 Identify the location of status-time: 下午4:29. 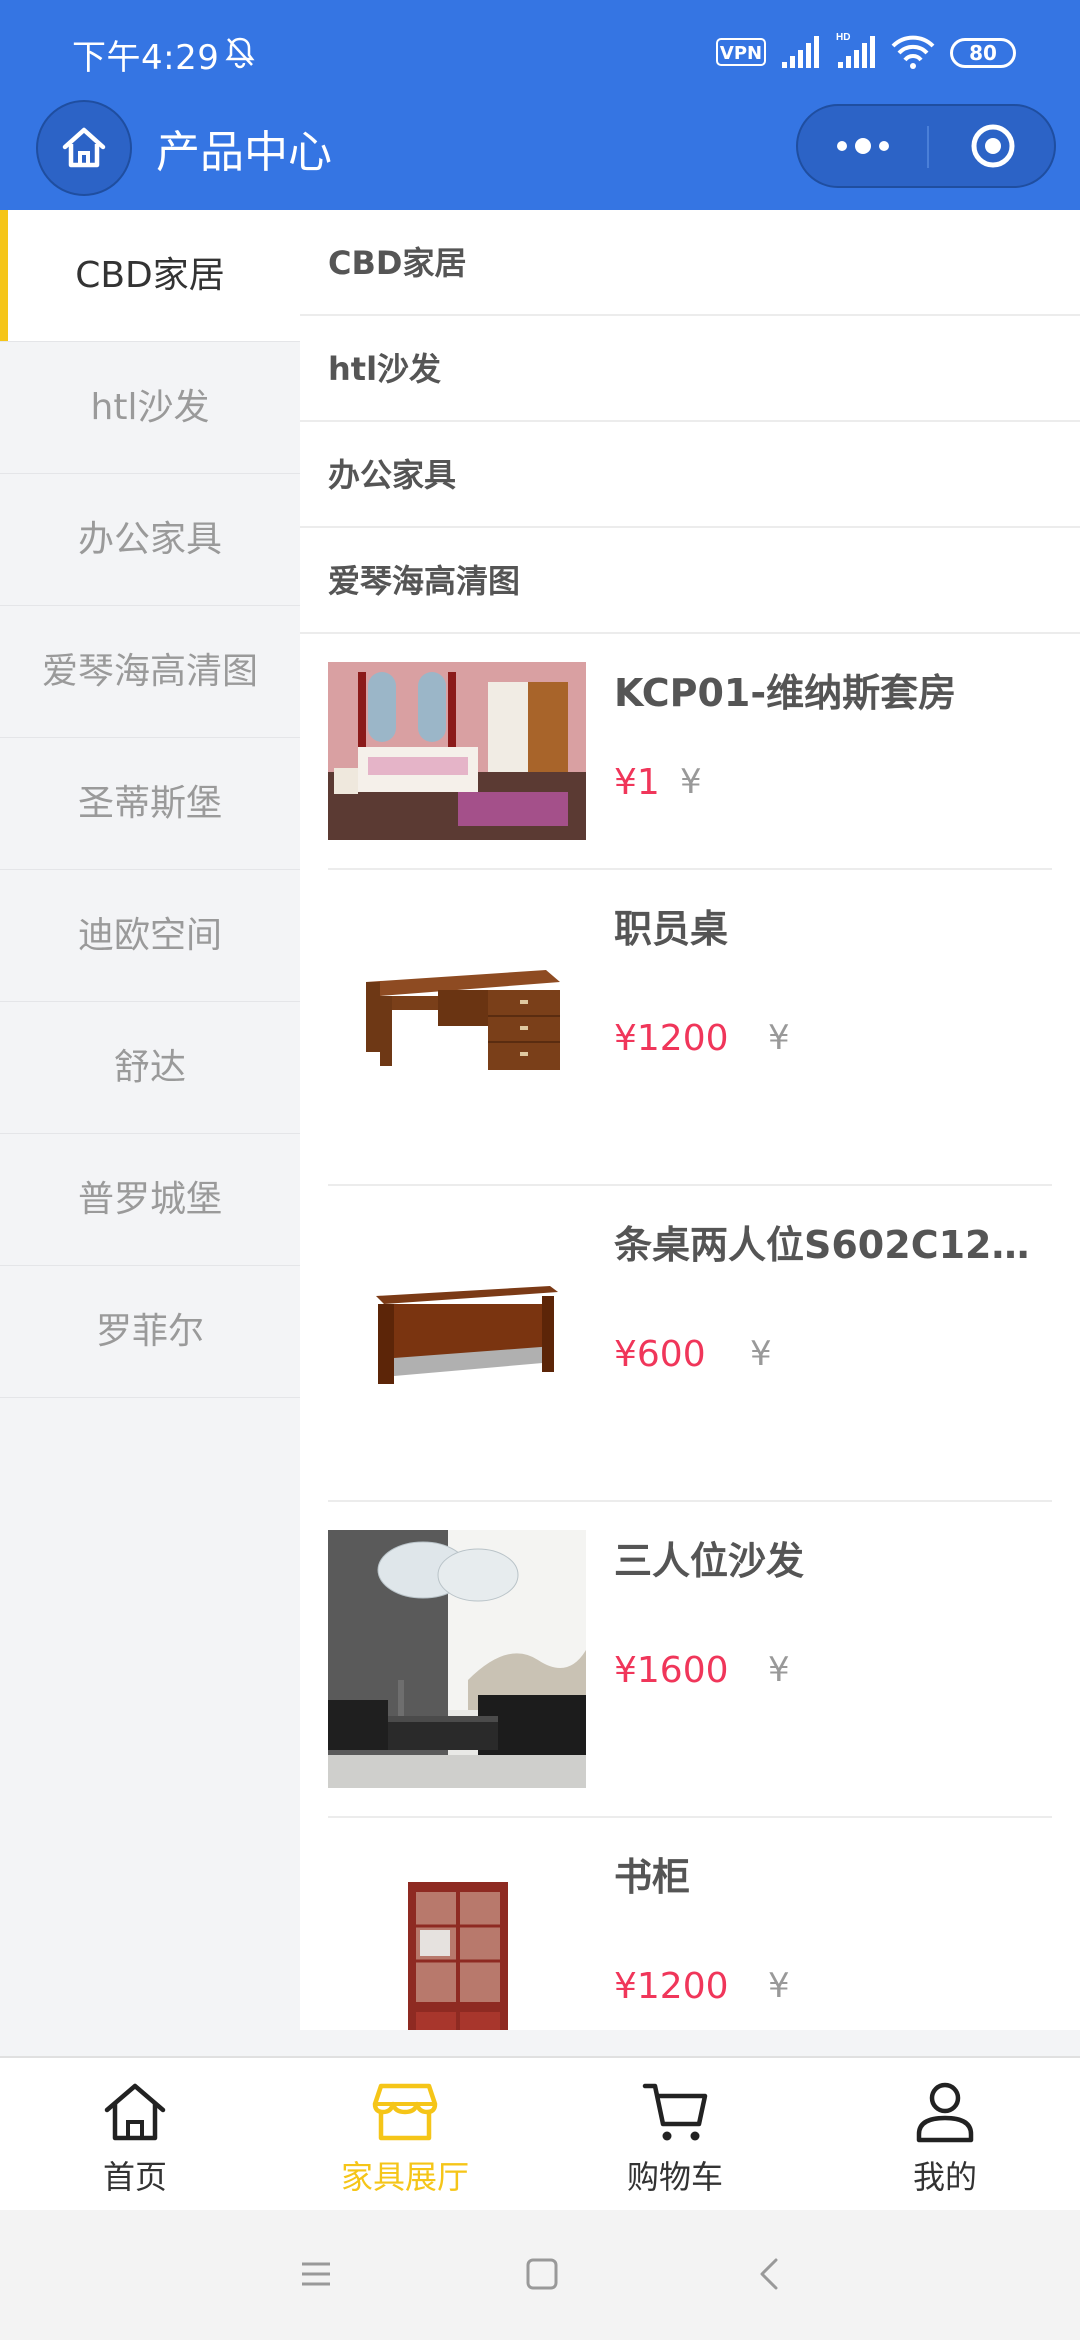
(146, 58).